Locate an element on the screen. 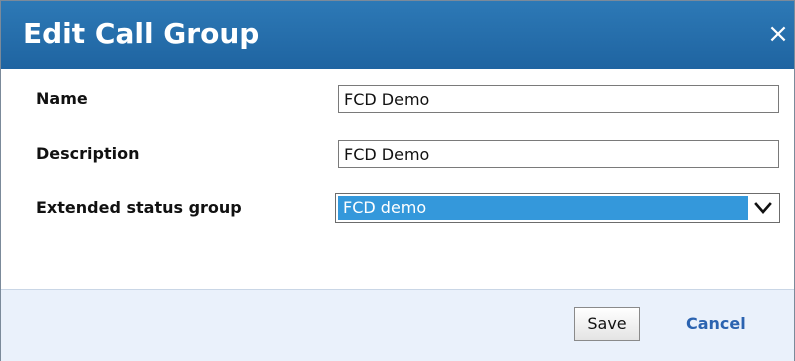 This screenshot has height=361, width=795. extended-status-group-select: FCD demo is located at coordinates (557, 208).